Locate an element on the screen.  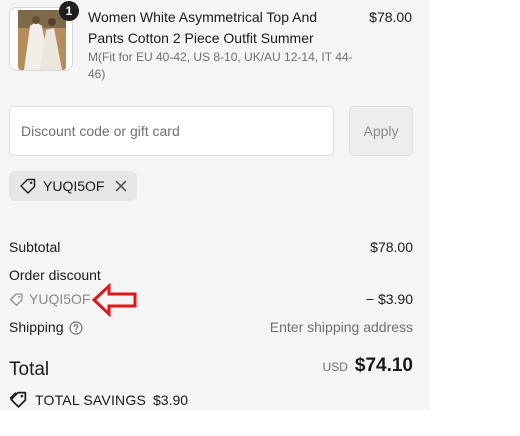
discount-code-row: YUQI5OF − $3.90 is located at coordinates (211, 299).